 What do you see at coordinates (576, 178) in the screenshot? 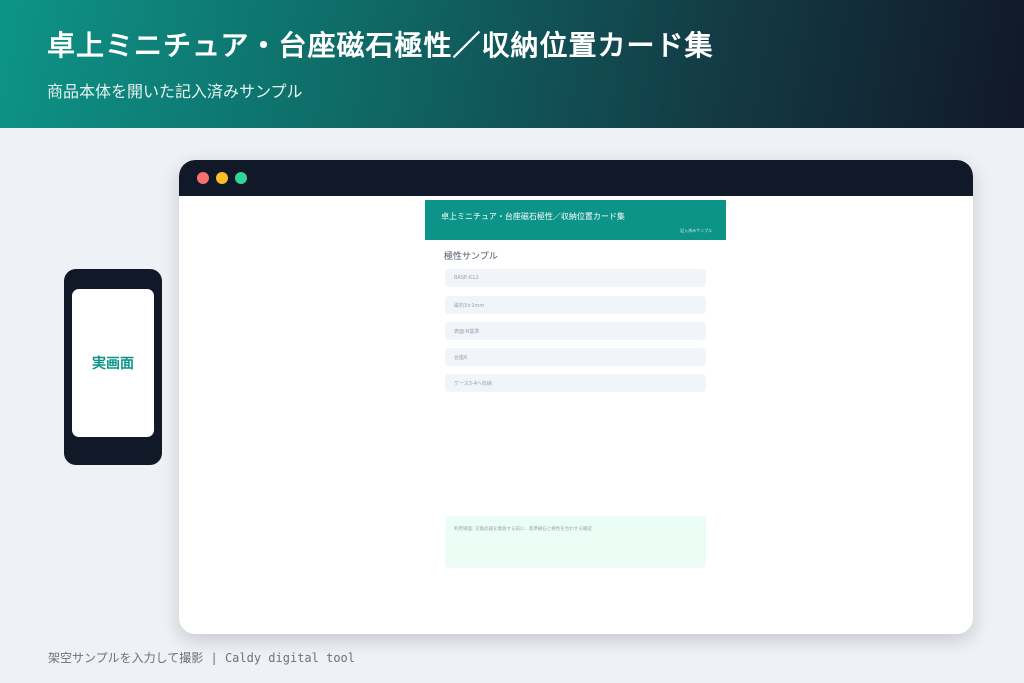
I see `browser-title-bar` at bounding box center [576, 178].